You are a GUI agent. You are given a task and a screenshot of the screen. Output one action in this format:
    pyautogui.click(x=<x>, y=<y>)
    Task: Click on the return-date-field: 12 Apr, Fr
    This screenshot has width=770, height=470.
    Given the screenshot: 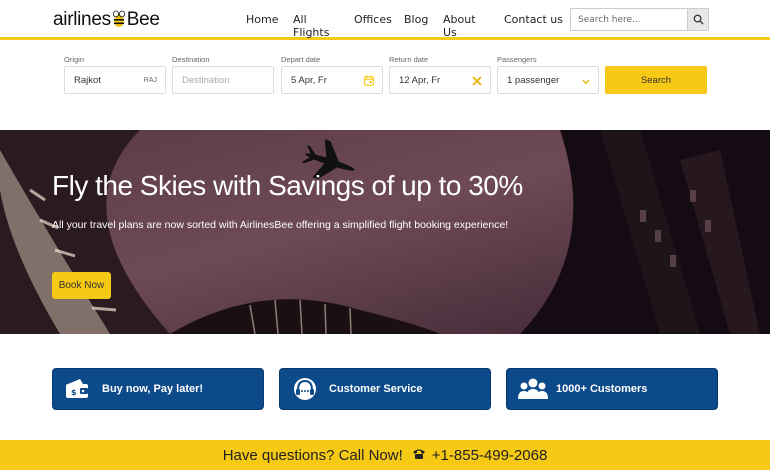 What is the action you would take?
    pyautogui.click(x=440, y=80)
    